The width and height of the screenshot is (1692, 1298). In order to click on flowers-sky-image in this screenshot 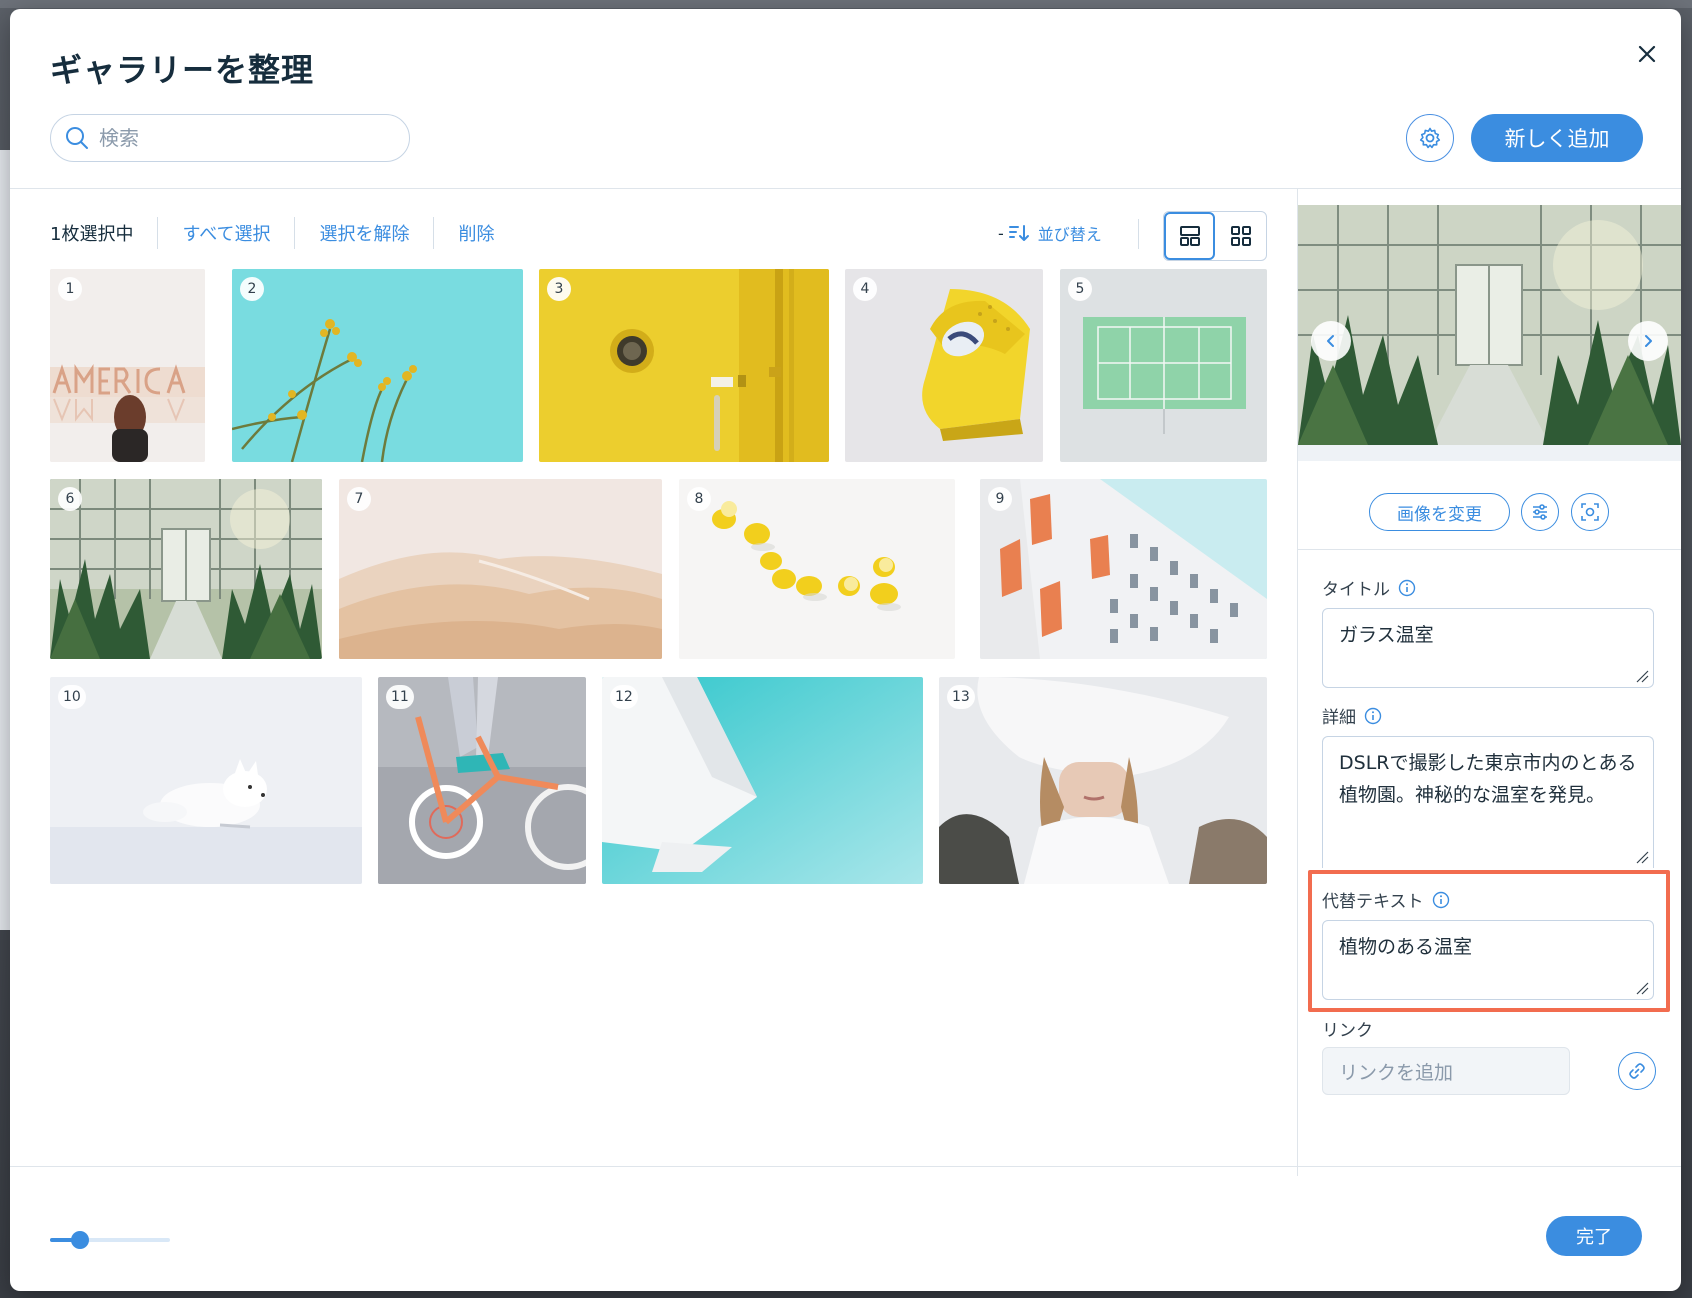, I will do `click(377, 365)`.